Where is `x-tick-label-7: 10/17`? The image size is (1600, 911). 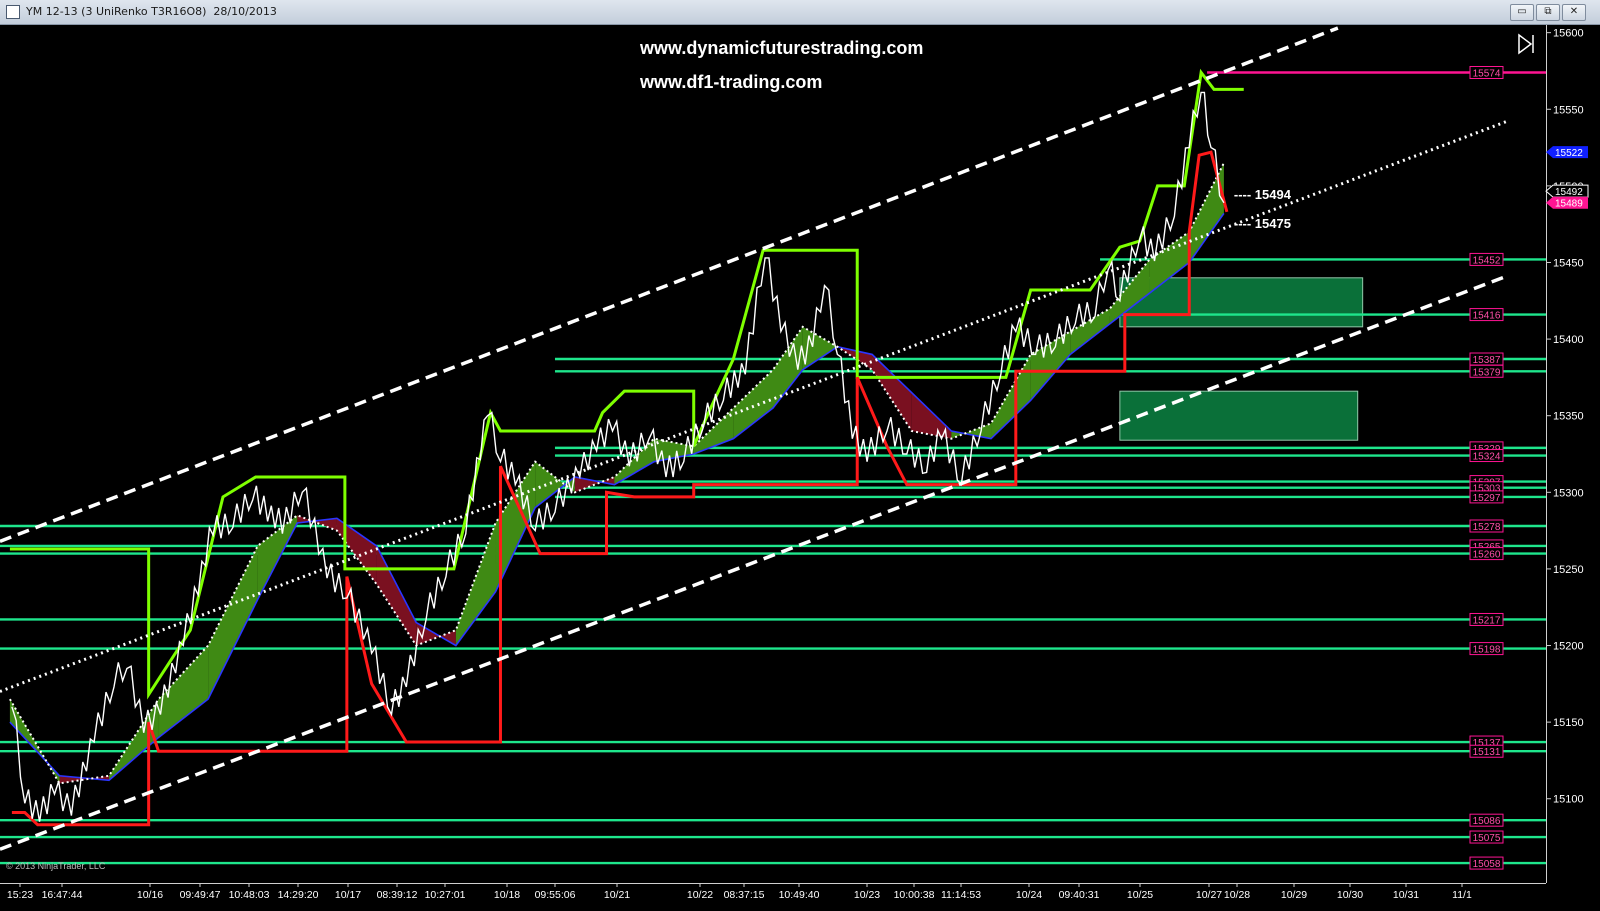
x-tick-label-7: 10/17 is located at coordinates (348, 895).